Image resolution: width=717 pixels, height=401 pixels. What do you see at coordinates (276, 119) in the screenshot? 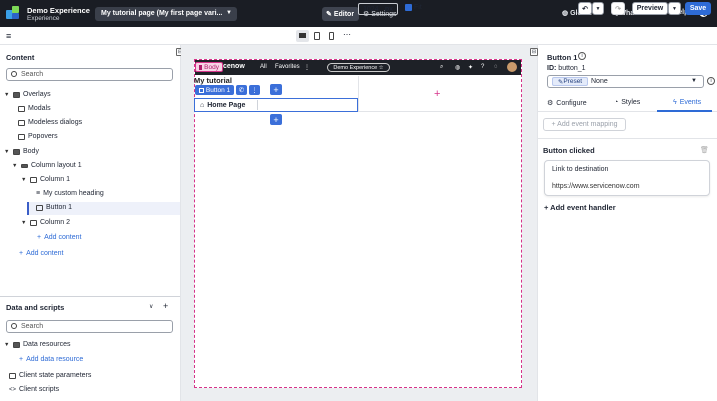
I see `add-below-button: +` at bounding box center [276, 119].